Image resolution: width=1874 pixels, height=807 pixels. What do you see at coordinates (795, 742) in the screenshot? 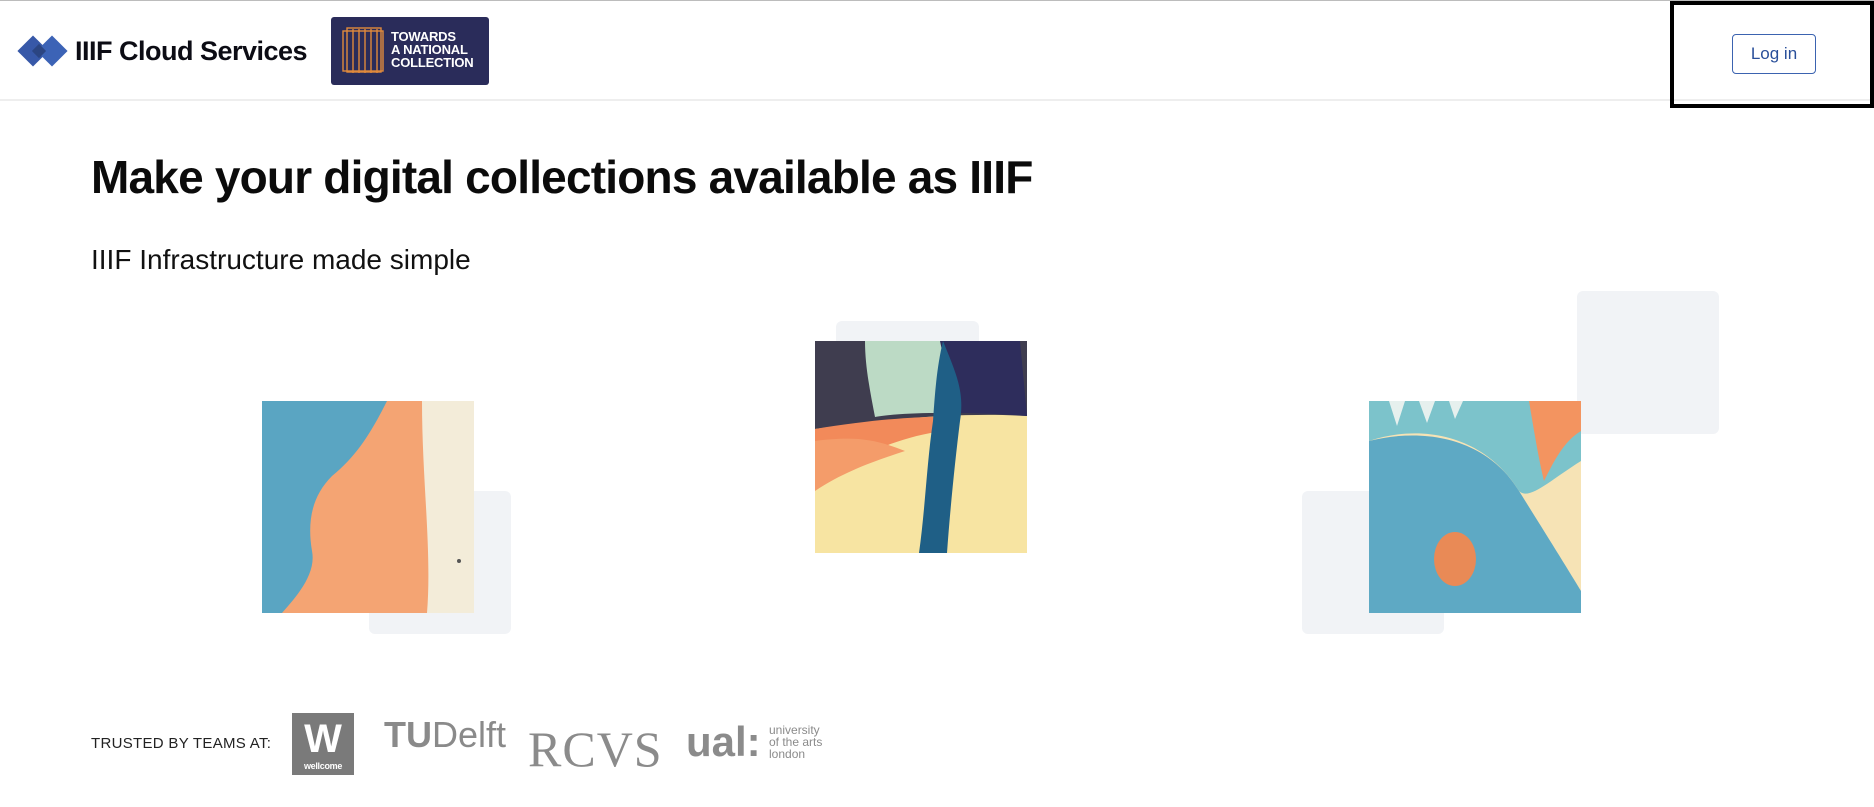
I see `ual-logo-subtitle: university of the arts london` at bounding box center [795, 742].